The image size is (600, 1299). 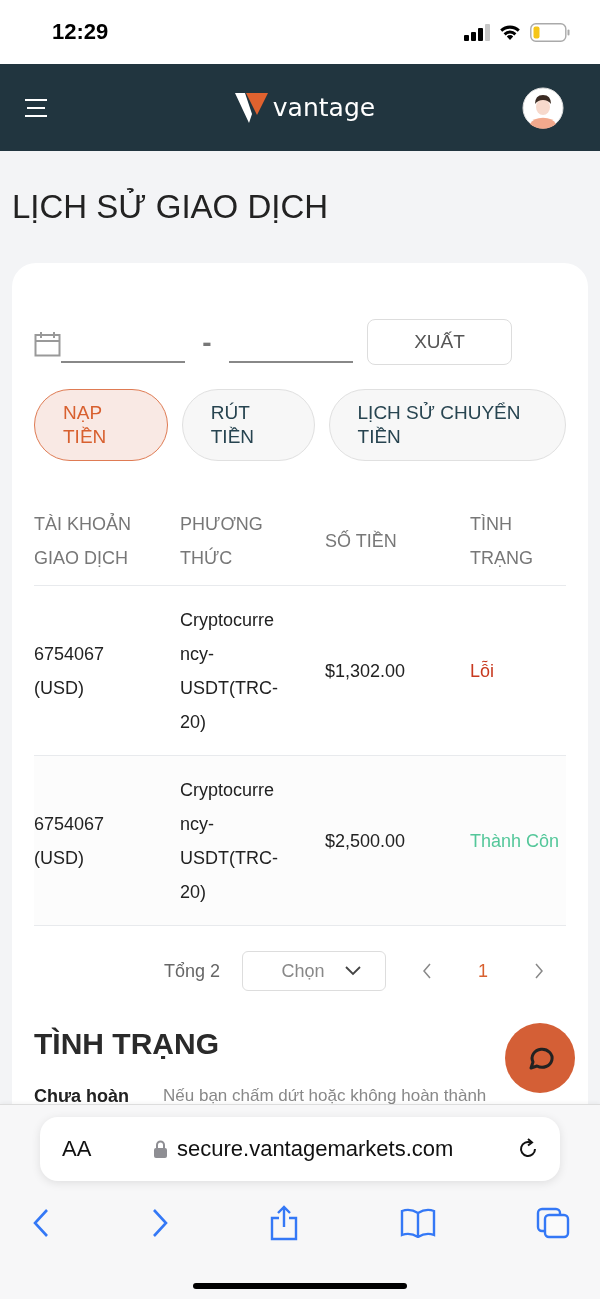 What do you see at coordinates (248, 425) in the screenshot?
I see `tab: RÚT TIỀN` at bounding box center [248, 425].